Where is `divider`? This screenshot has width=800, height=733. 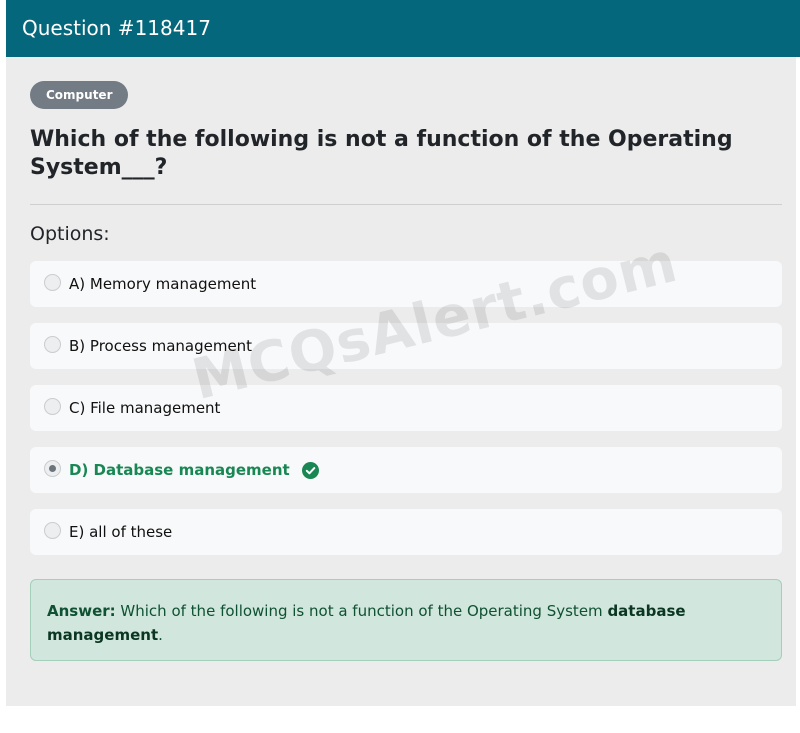
divider is located at coordinates (406, 204).